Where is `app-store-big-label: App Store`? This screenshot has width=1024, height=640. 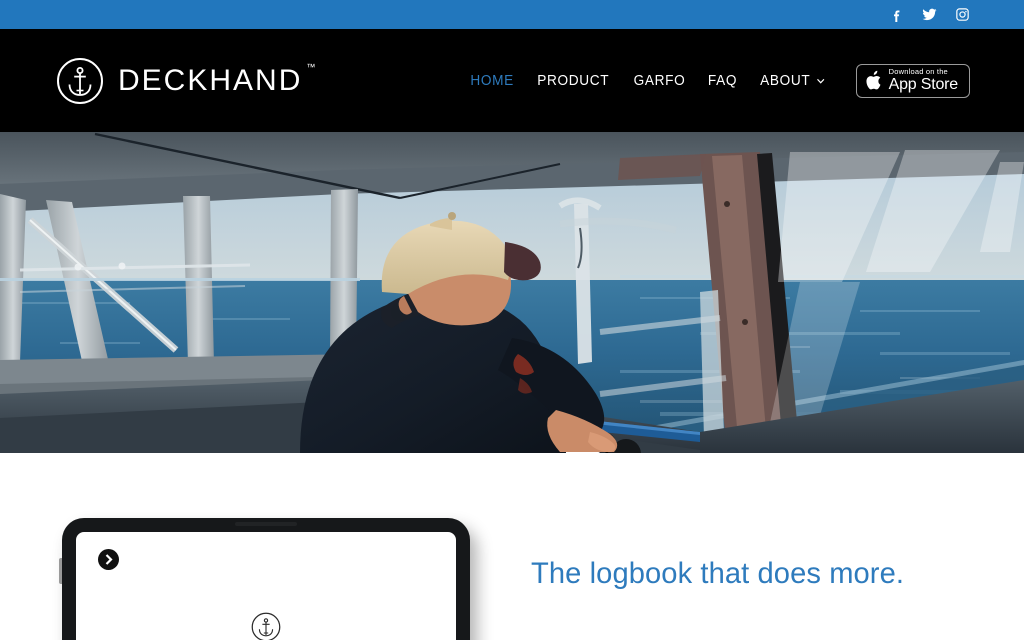 app-store-big-label: App Store is located at coordinates (923, 84).